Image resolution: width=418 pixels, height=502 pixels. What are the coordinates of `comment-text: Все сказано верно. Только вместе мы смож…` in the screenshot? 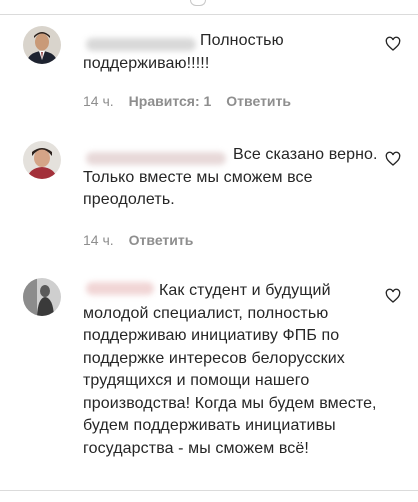 It's located at (230, 177).